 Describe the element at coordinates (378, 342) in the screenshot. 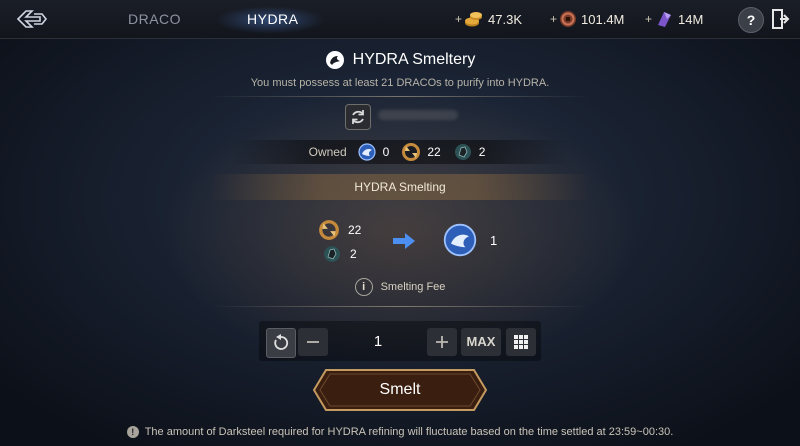

I see `quantity-value: 1` at that location.